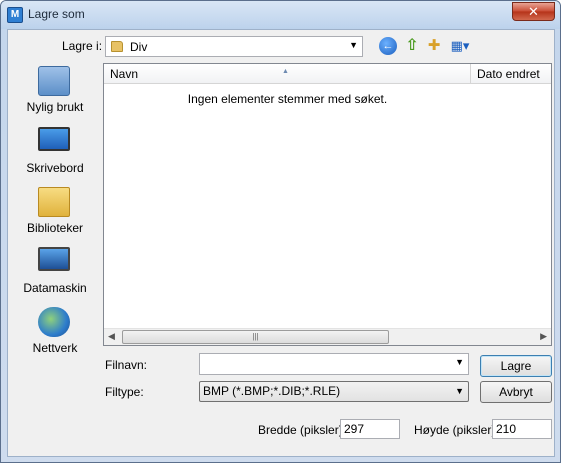 Image resolution: width=561 pixels, height=463 pixels. Describe the element at coordinates (412, 46) in the screenshot. I see `up-folder-button: ⇧` at that location.